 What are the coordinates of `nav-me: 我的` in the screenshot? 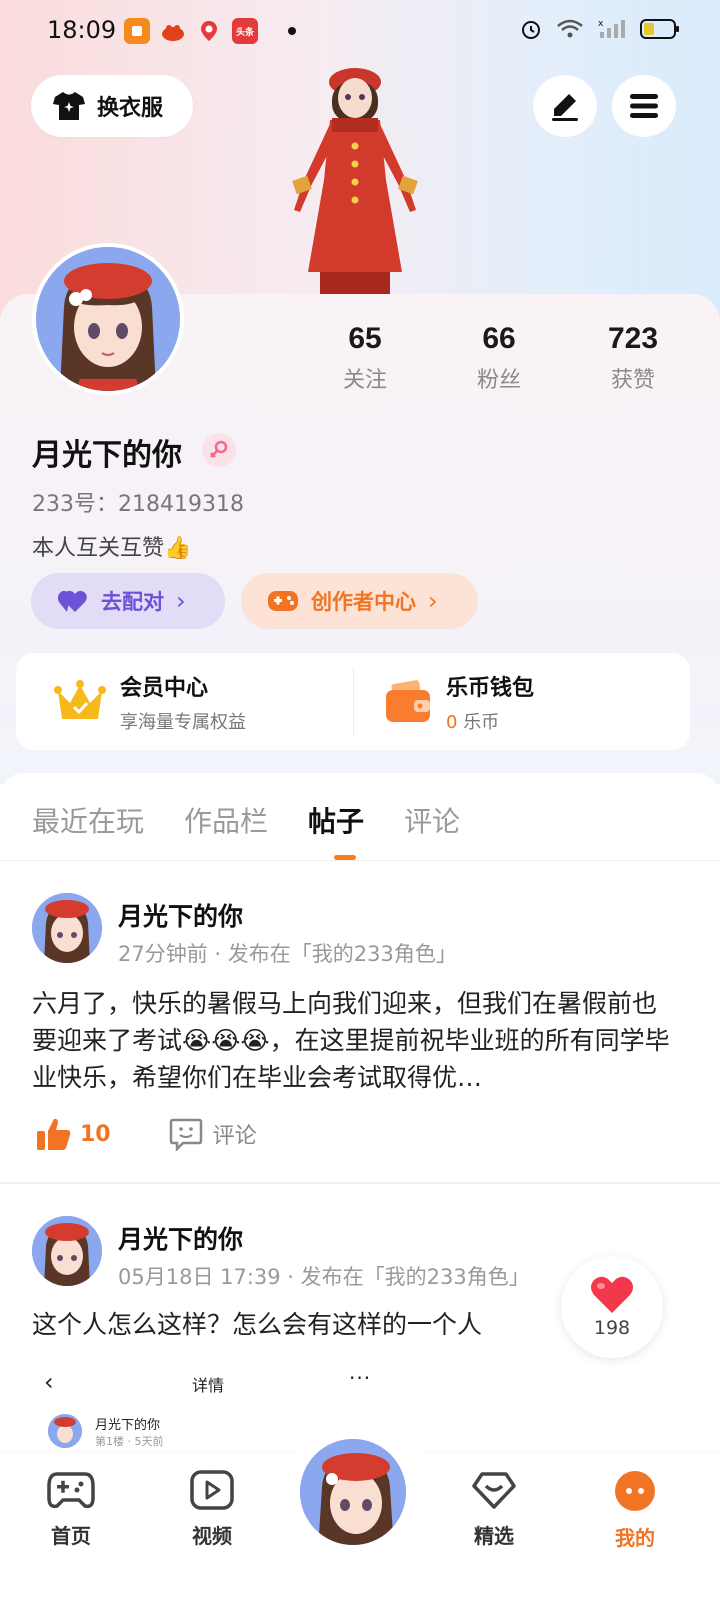 It's located at (635, 1510).